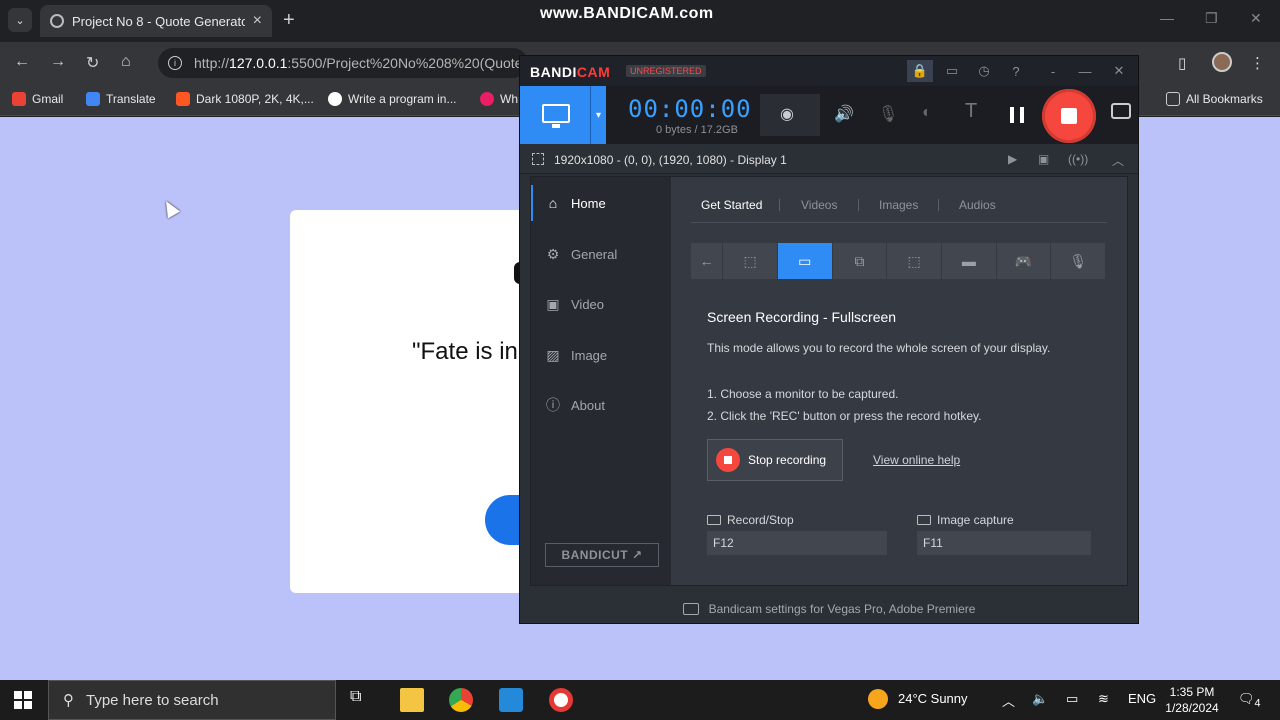 Image resolution: width=1280 pixels, height=720 pixels. I want to click on tab-get-started: Get Started, so click(731, 205).